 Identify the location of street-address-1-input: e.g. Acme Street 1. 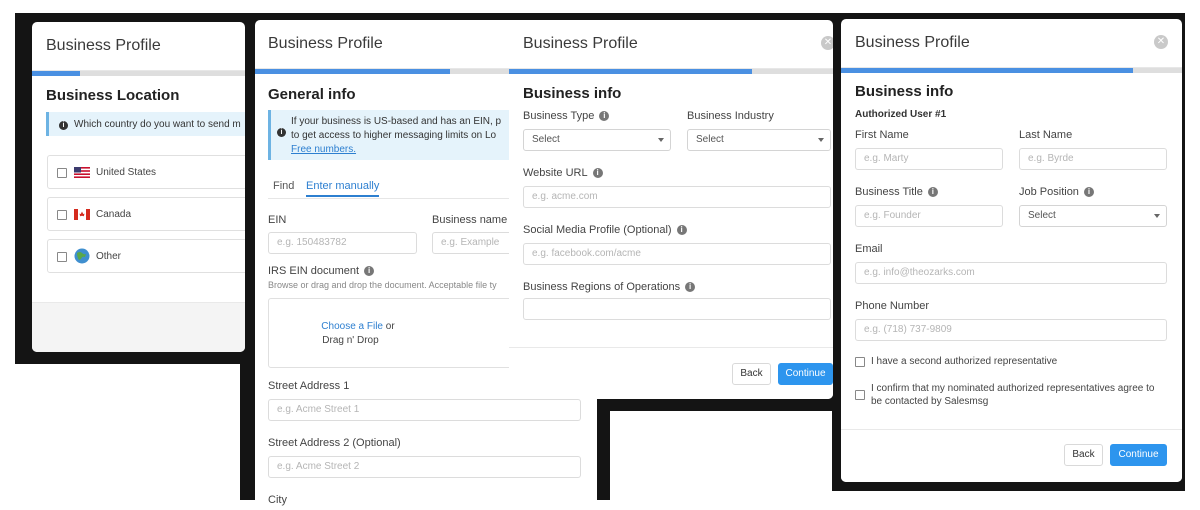
(424, 410).